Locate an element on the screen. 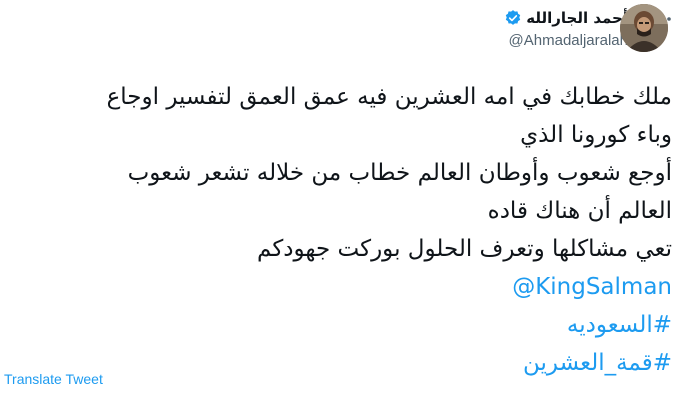 The image size is (700, 406). author-handle: @Ahmadaljaralah is located at coordinates (566, 40).